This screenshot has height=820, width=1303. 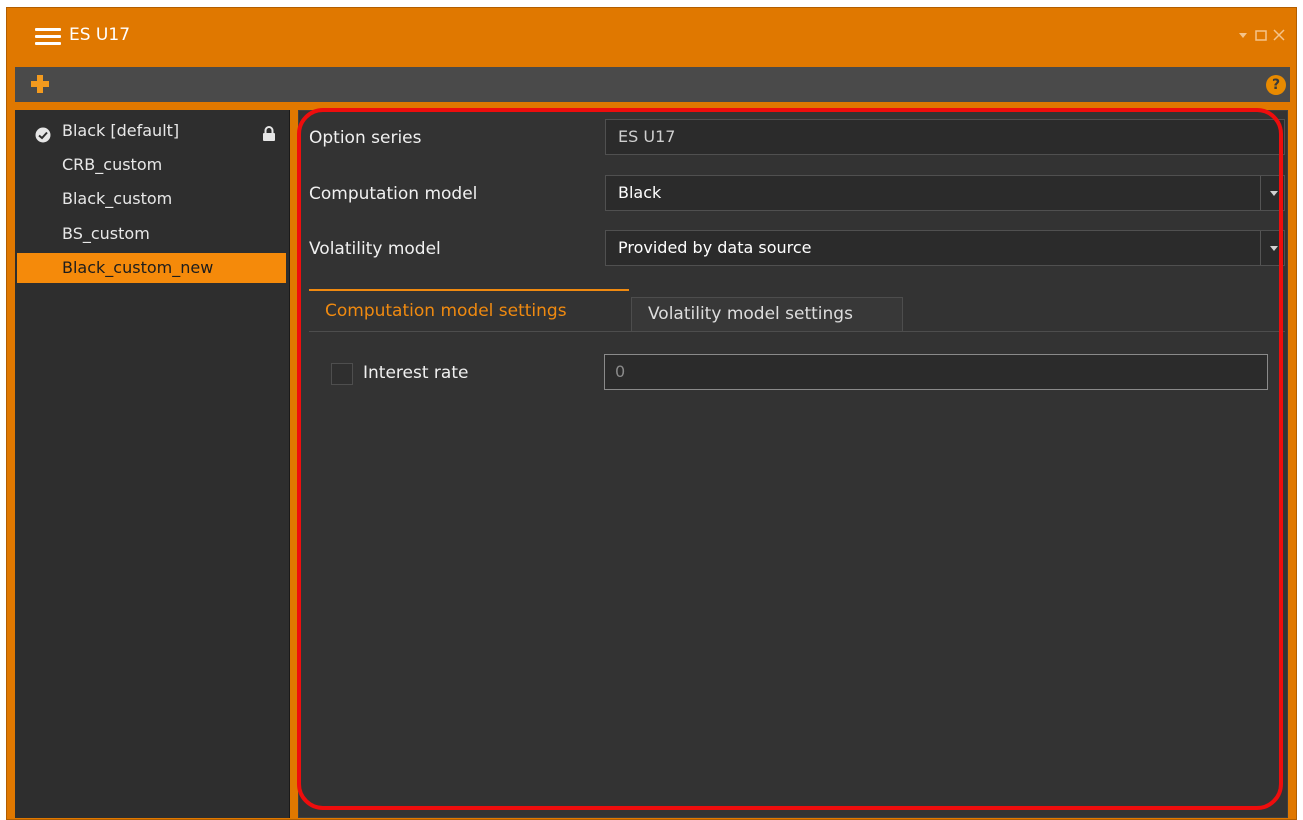 I want to click on model-list-item-label: Black [default], so click(x=121, y=130).